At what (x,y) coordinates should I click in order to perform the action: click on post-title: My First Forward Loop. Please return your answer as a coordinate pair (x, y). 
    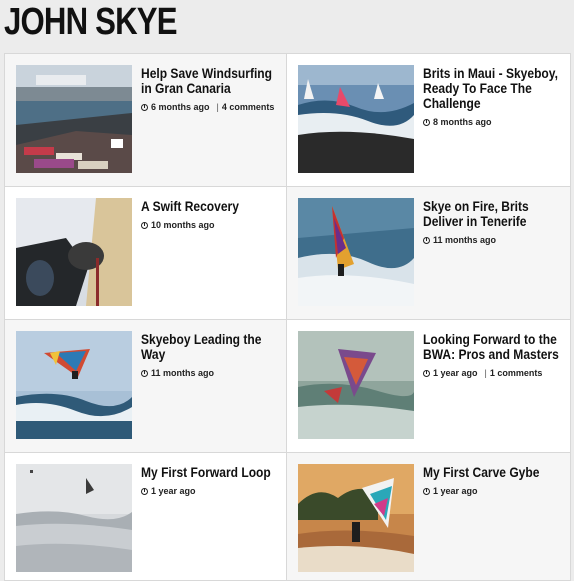
    Looking at the image, I should click on (210, 472).